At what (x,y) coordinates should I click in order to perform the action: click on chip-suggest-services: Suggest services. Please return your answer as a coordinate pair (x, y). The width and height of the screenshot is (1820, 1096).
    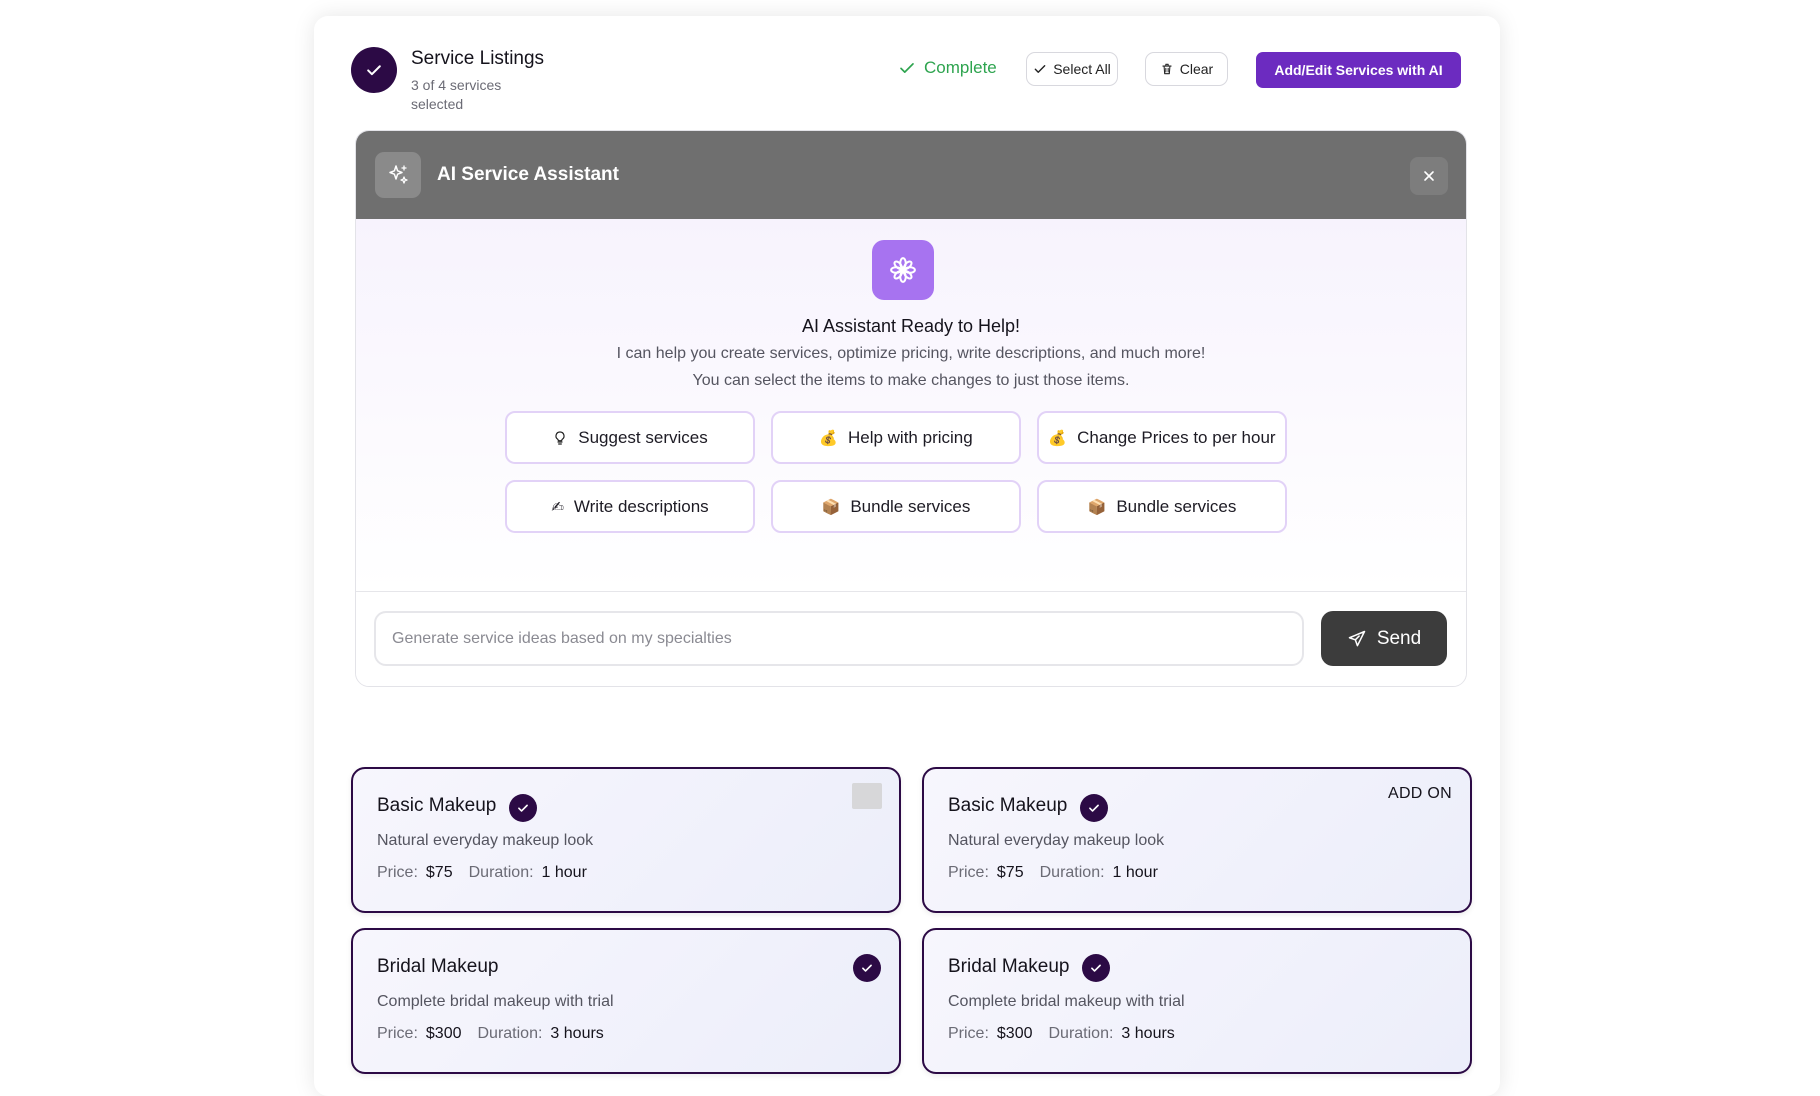
    Looking at the image, I should click on (630, 437).